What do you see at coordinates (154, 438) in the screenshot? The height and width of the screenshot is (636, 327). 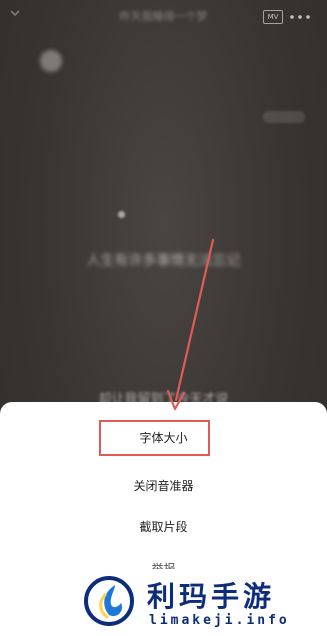 I see `highlight-annotation-box` at bounding box center [154, 438].